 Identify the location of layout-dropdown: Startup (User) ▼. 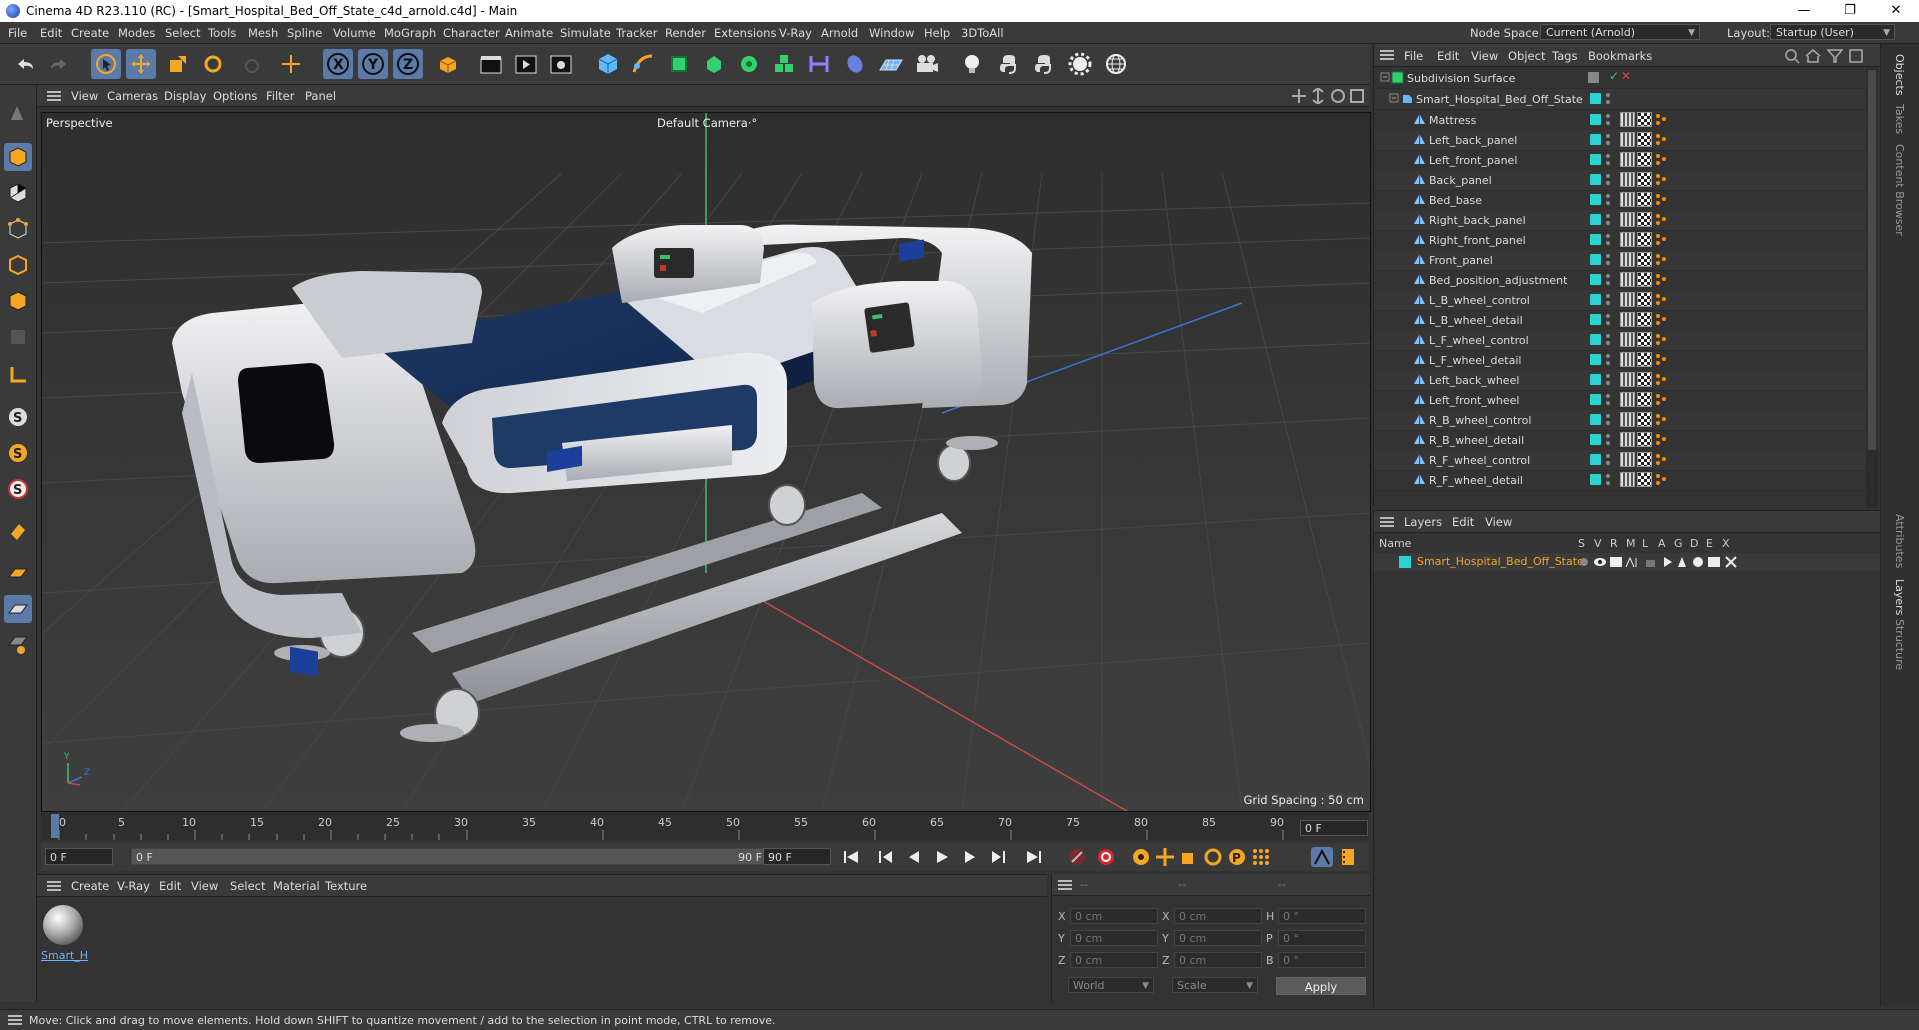
(1832, 32).